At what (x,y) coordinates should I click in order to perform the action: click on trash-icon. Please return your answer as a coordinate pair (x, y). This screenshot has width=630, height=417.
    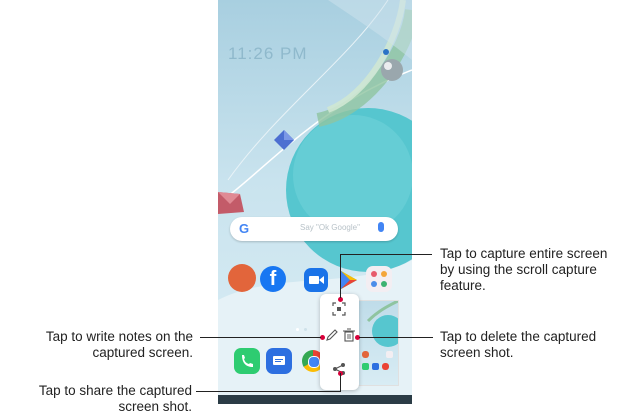
    Looking at the image, I should click on (349, 335).